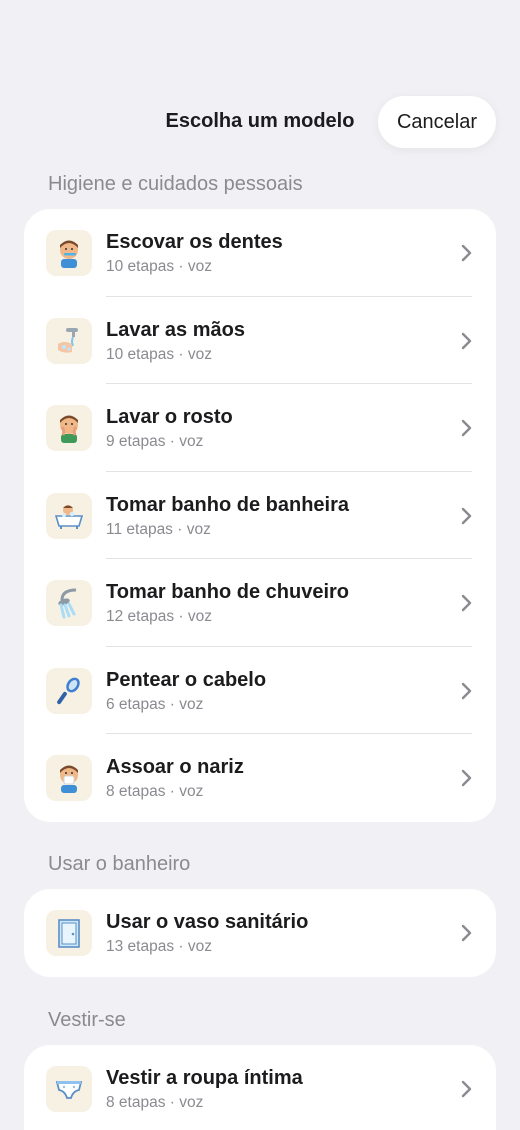  What do you see at coordinates (175, 184) in the screenshot?
I see `section-title-hygiene: Higiene e cuidados pessoais` at bounding box center [175, 184].